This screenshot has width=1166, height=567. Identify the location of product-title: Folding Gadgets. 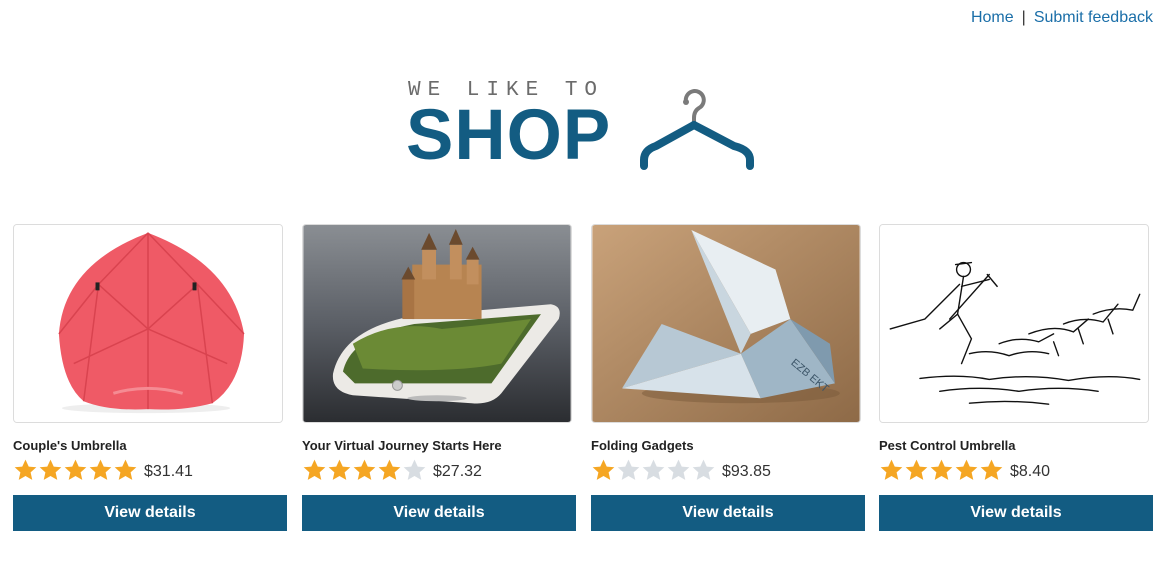
(728, 446).